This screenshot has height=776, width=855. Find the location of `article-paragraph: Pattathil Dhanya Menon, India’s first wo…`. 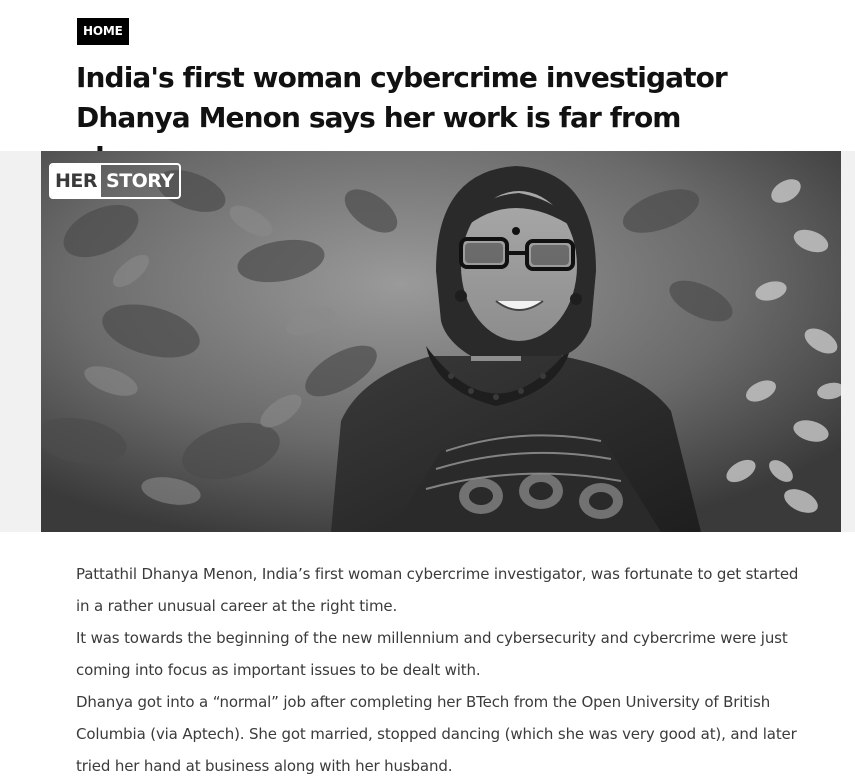

article-paragraph: Pattathil Dhanya Menon, India’s first wo… is located at coordinates (437, 590).